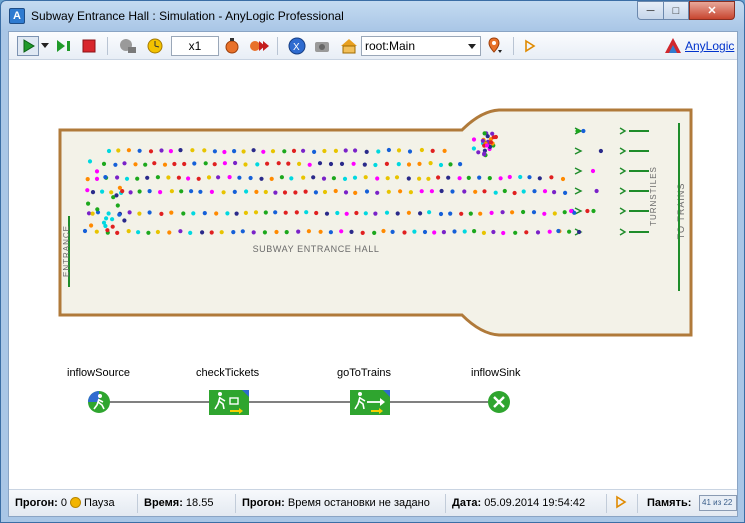 The image size is (745, 523). I want to click on max-speed-button, so click(259, 46).